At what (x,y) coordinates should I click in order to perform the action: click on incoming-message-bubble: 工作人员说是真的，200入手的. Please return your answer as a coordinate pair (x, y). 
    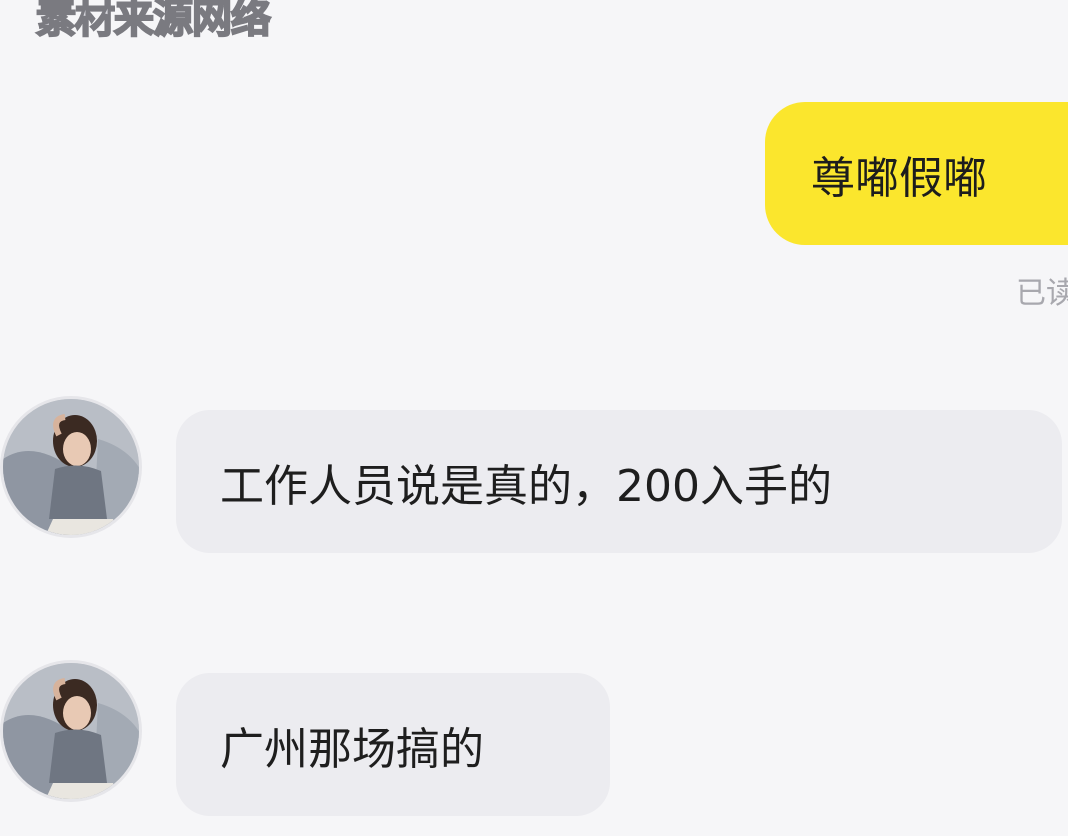
    Looking at the image, I should click on (619, 481).